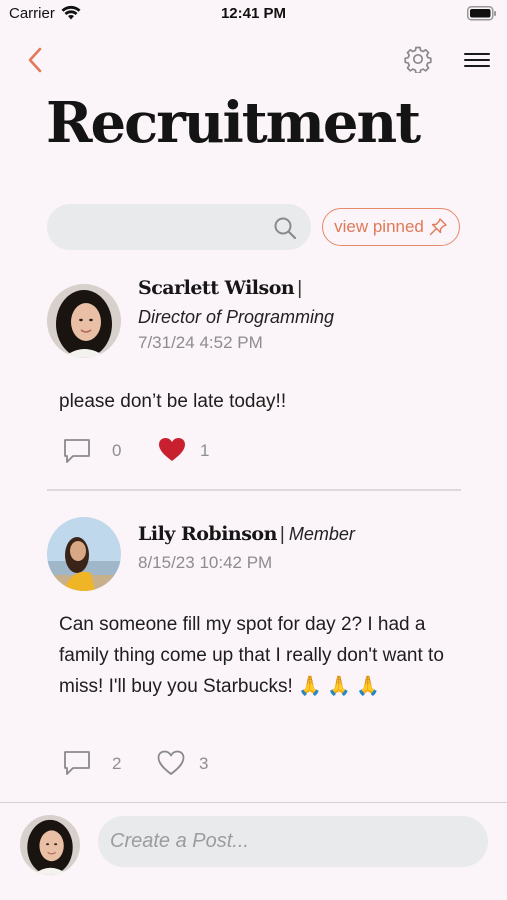  What do you see at coordinates (418, 59) in the screenshot?
I see `gear-icon` at bounding box center [418, 59].